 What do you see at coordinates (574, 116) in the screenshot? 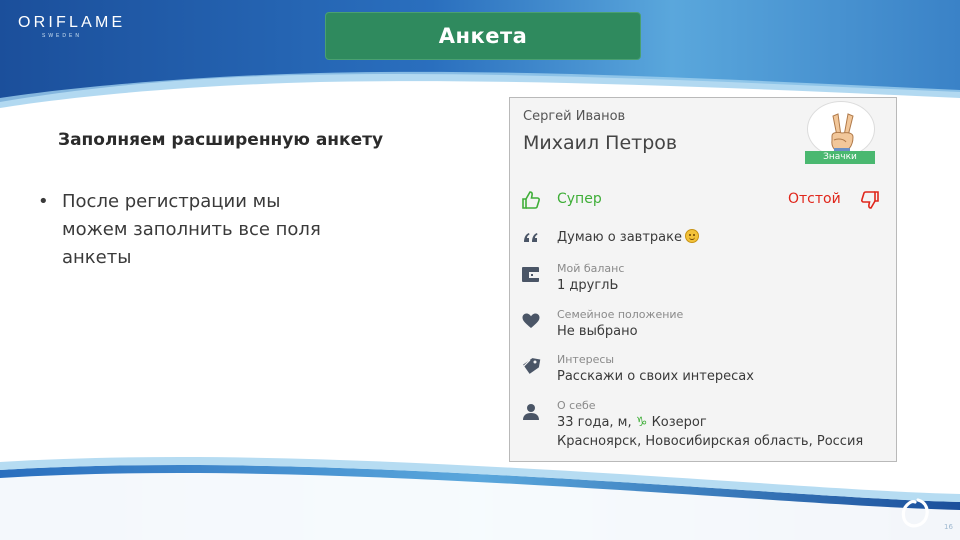
I see `profile-name-small: Сергей Иванов` at bounding box center [574, 116].